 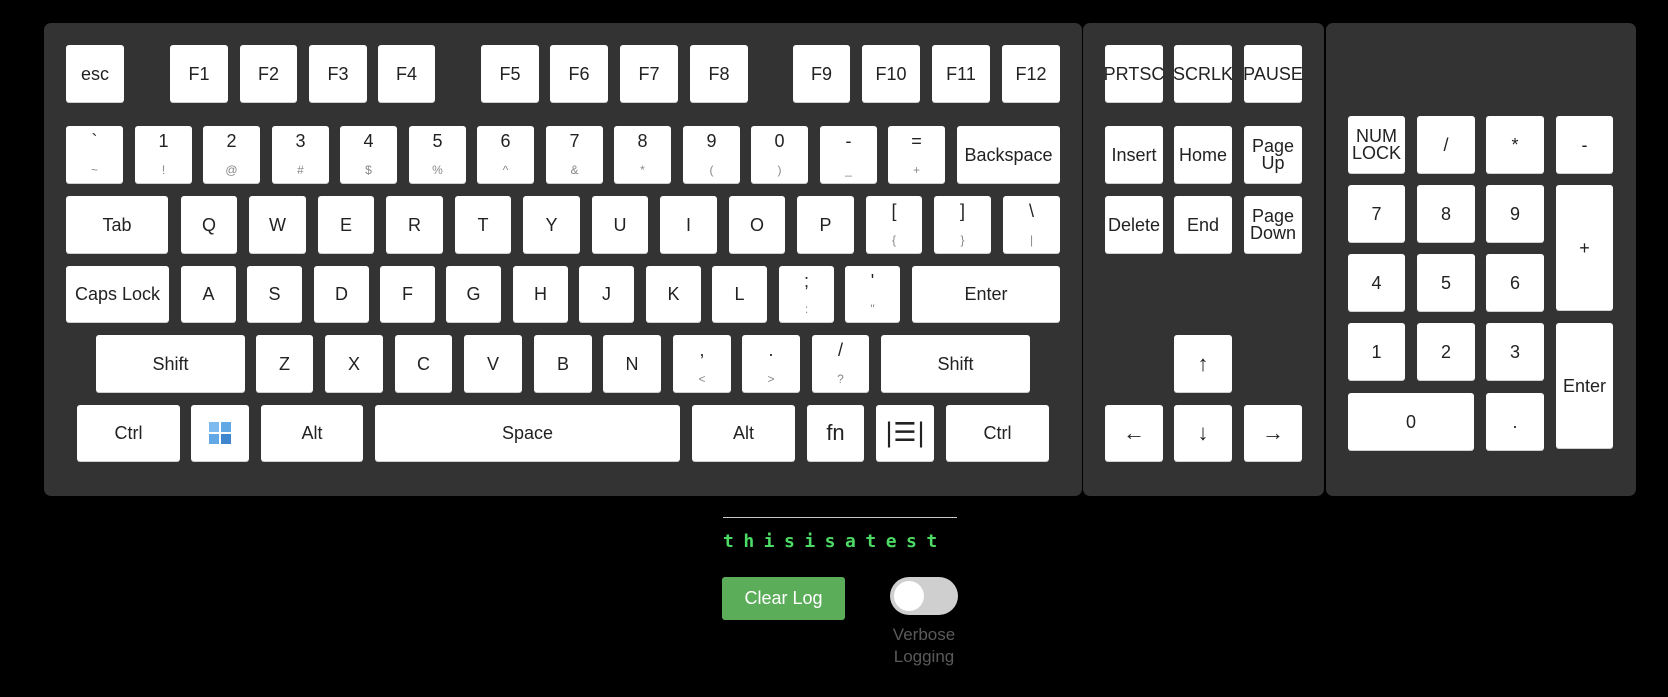 I want to click on key-page-up: Page Up, so click(x=1273, y=154).